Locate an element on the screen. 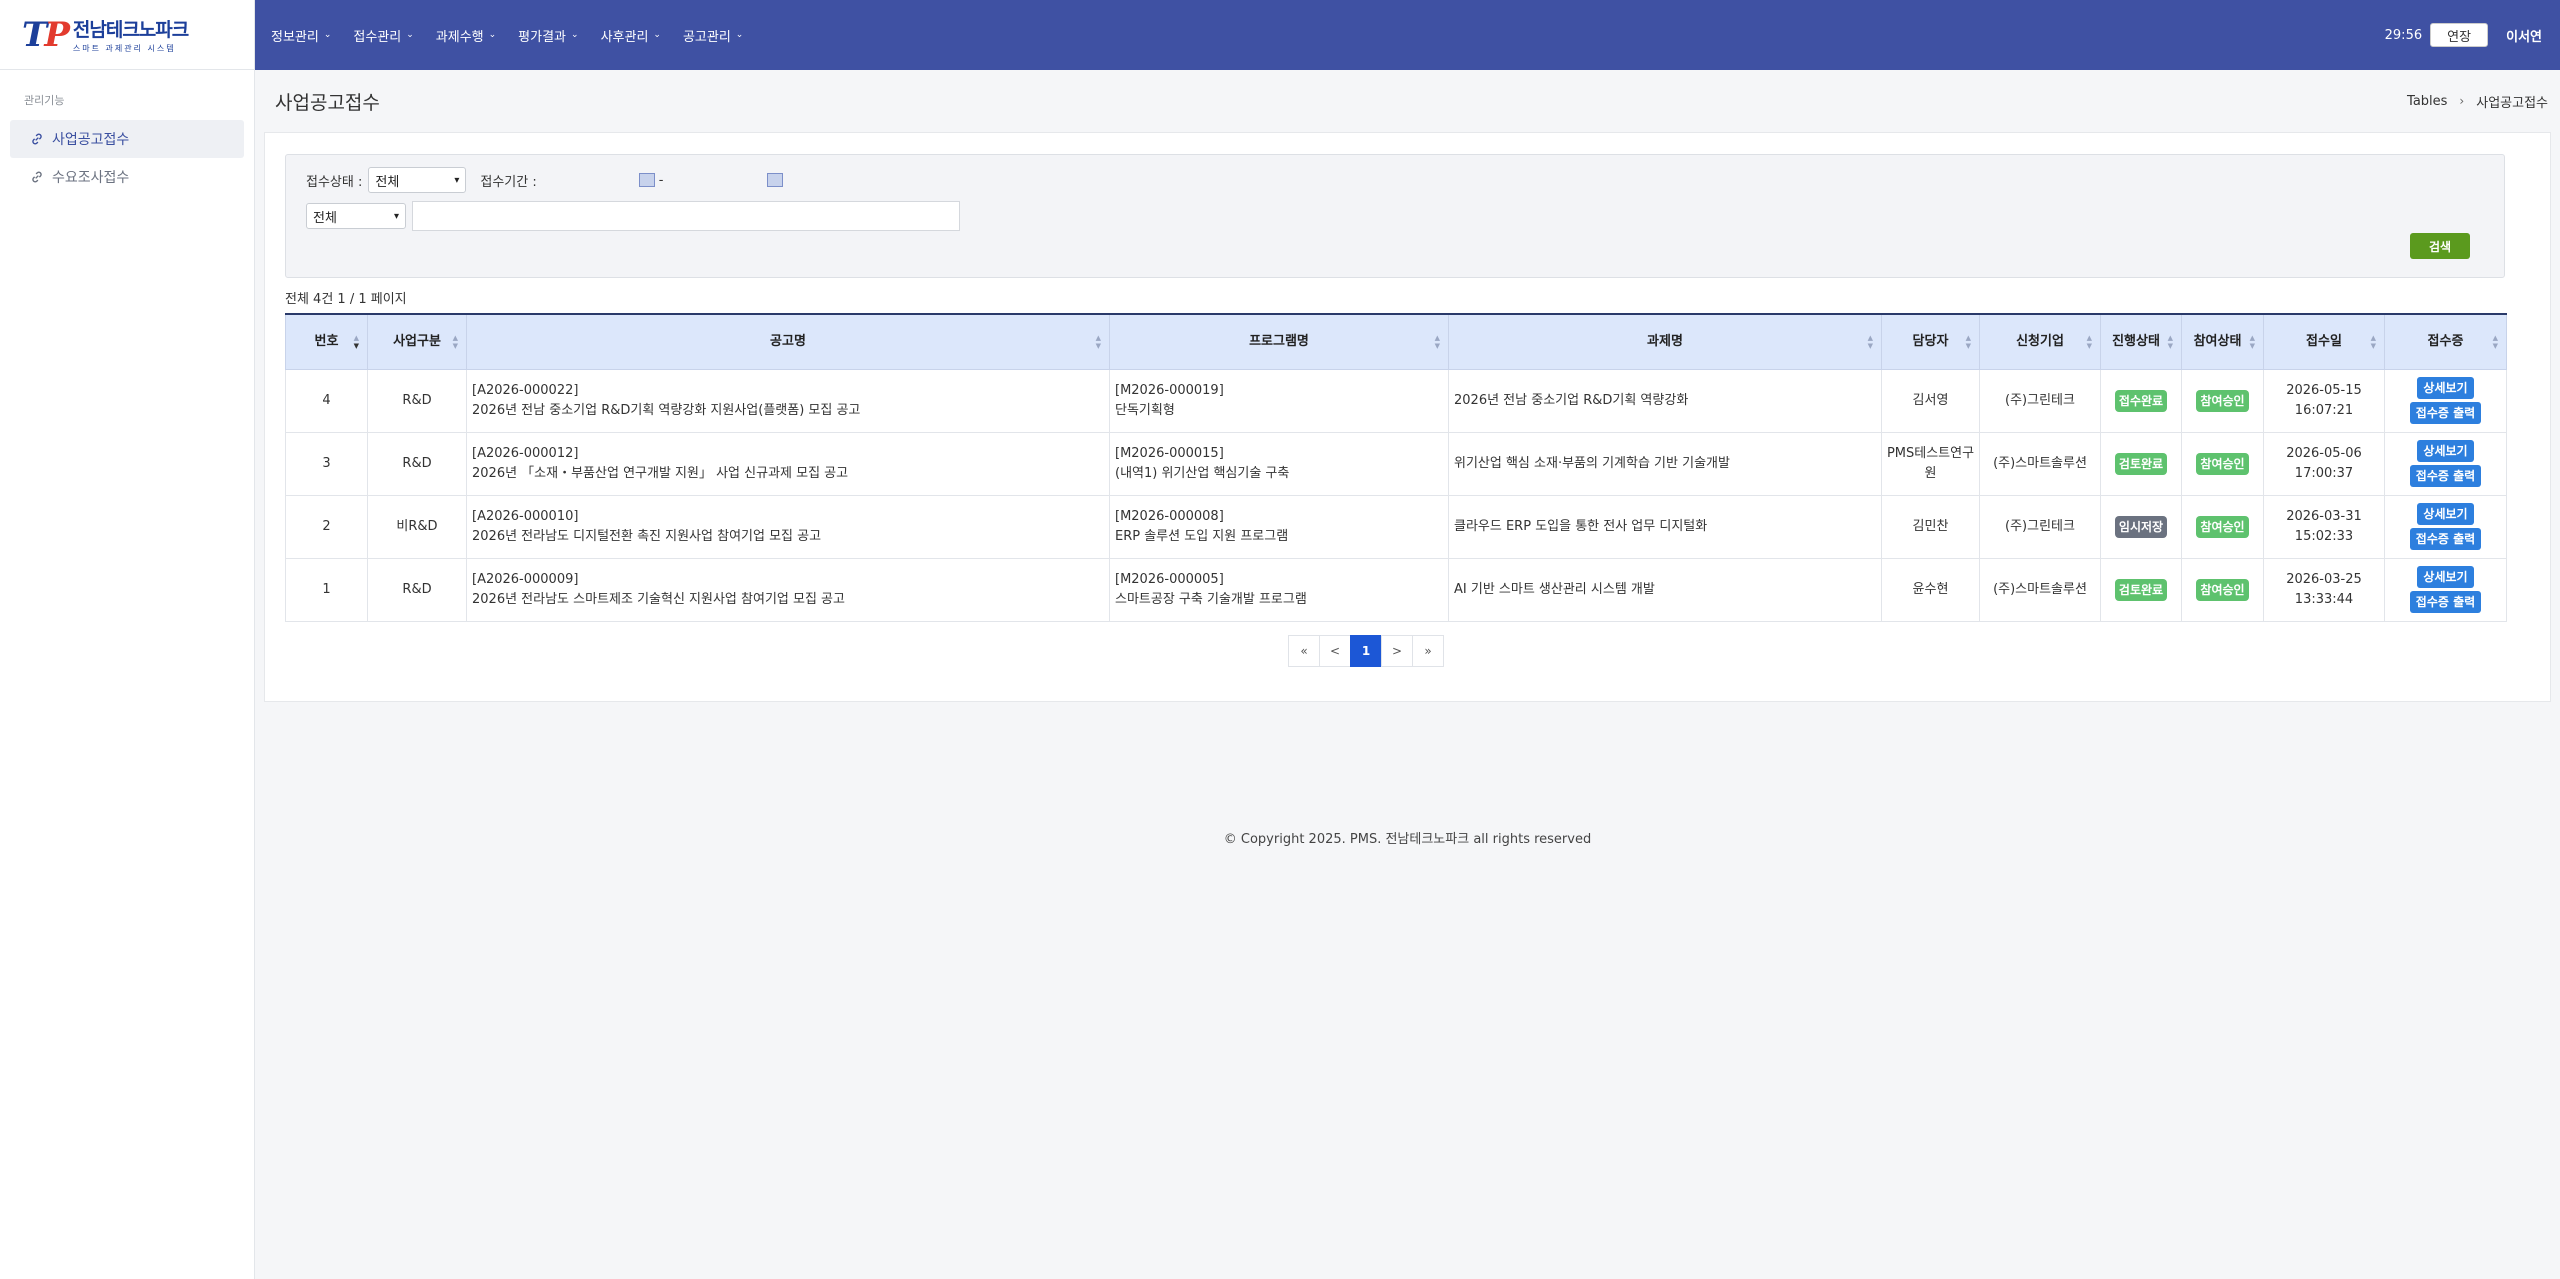 The image size is (2560, 1279). column-header-program: 프로그램명 ▲ ▼ is located at coordinates (1279, 341).